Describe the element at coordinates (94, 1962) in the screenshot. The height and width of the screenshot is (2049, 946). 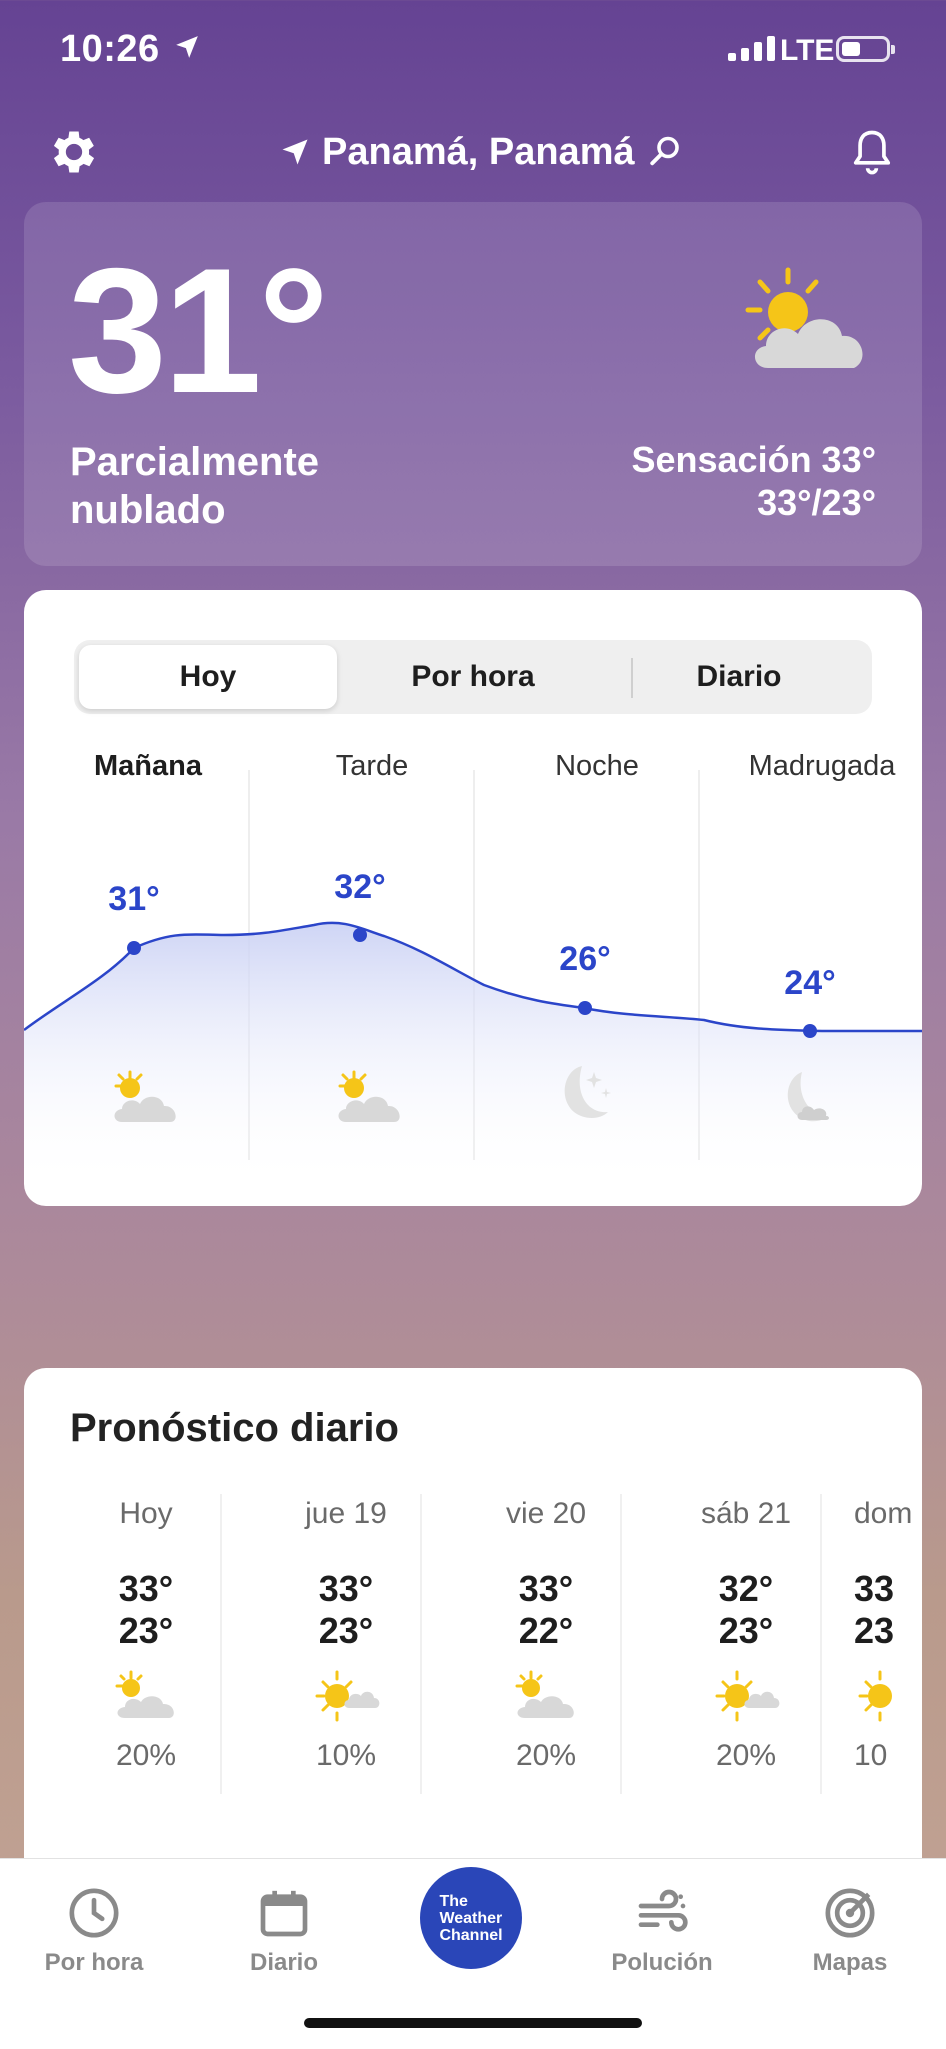
I see `tab-label: Por hora` at that location.